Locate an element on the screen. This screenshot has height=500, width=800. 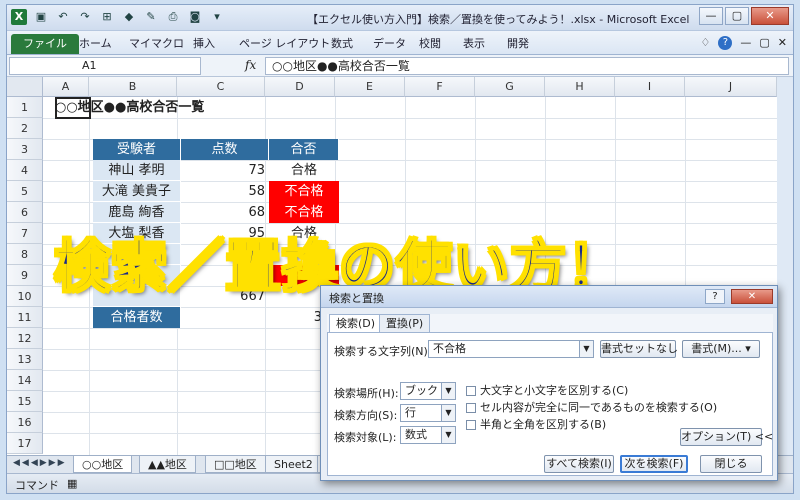
column-header-b: B is located at coordinates (133, 87).